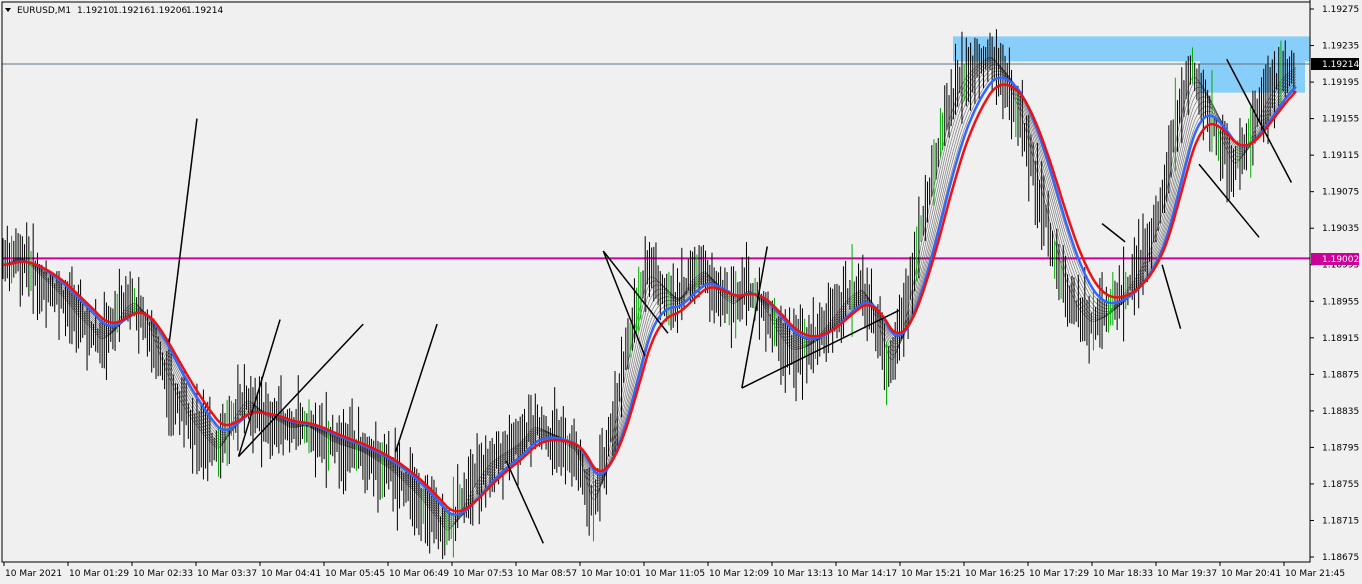  I want to click on x-tick-label: 10 Mar 07:53, so click(483, 574).